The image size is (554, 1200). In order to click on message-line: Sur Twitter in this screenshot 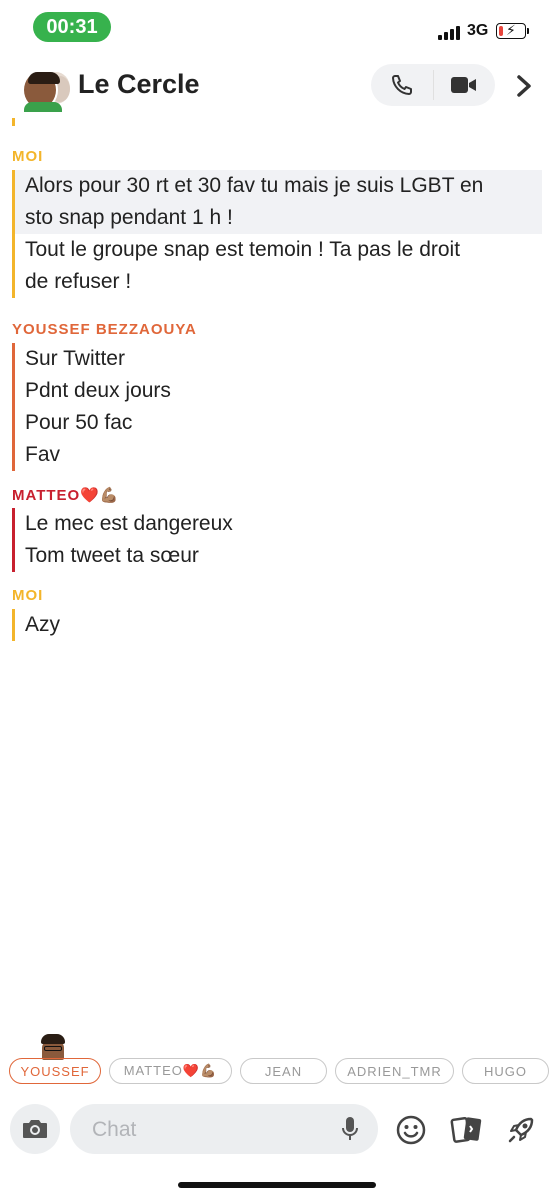, I will do `click(93, 359)`.